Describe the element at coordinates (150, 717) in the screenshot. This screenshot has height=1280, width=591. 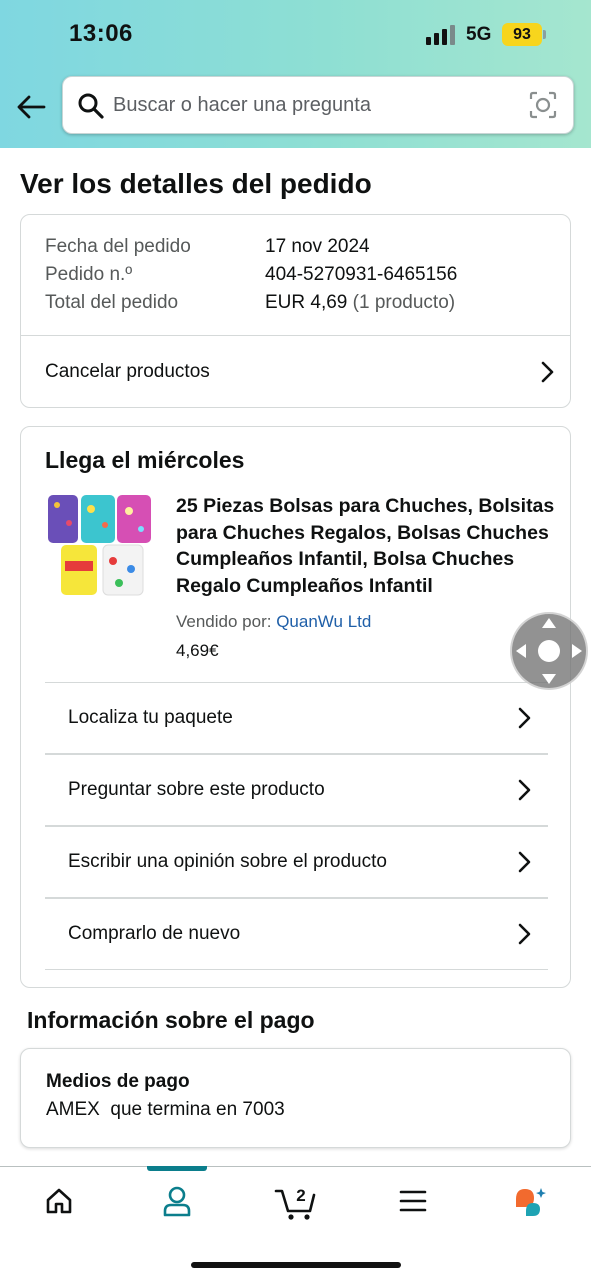
I see `track-package-label: Localiza tu paquete` at that location.